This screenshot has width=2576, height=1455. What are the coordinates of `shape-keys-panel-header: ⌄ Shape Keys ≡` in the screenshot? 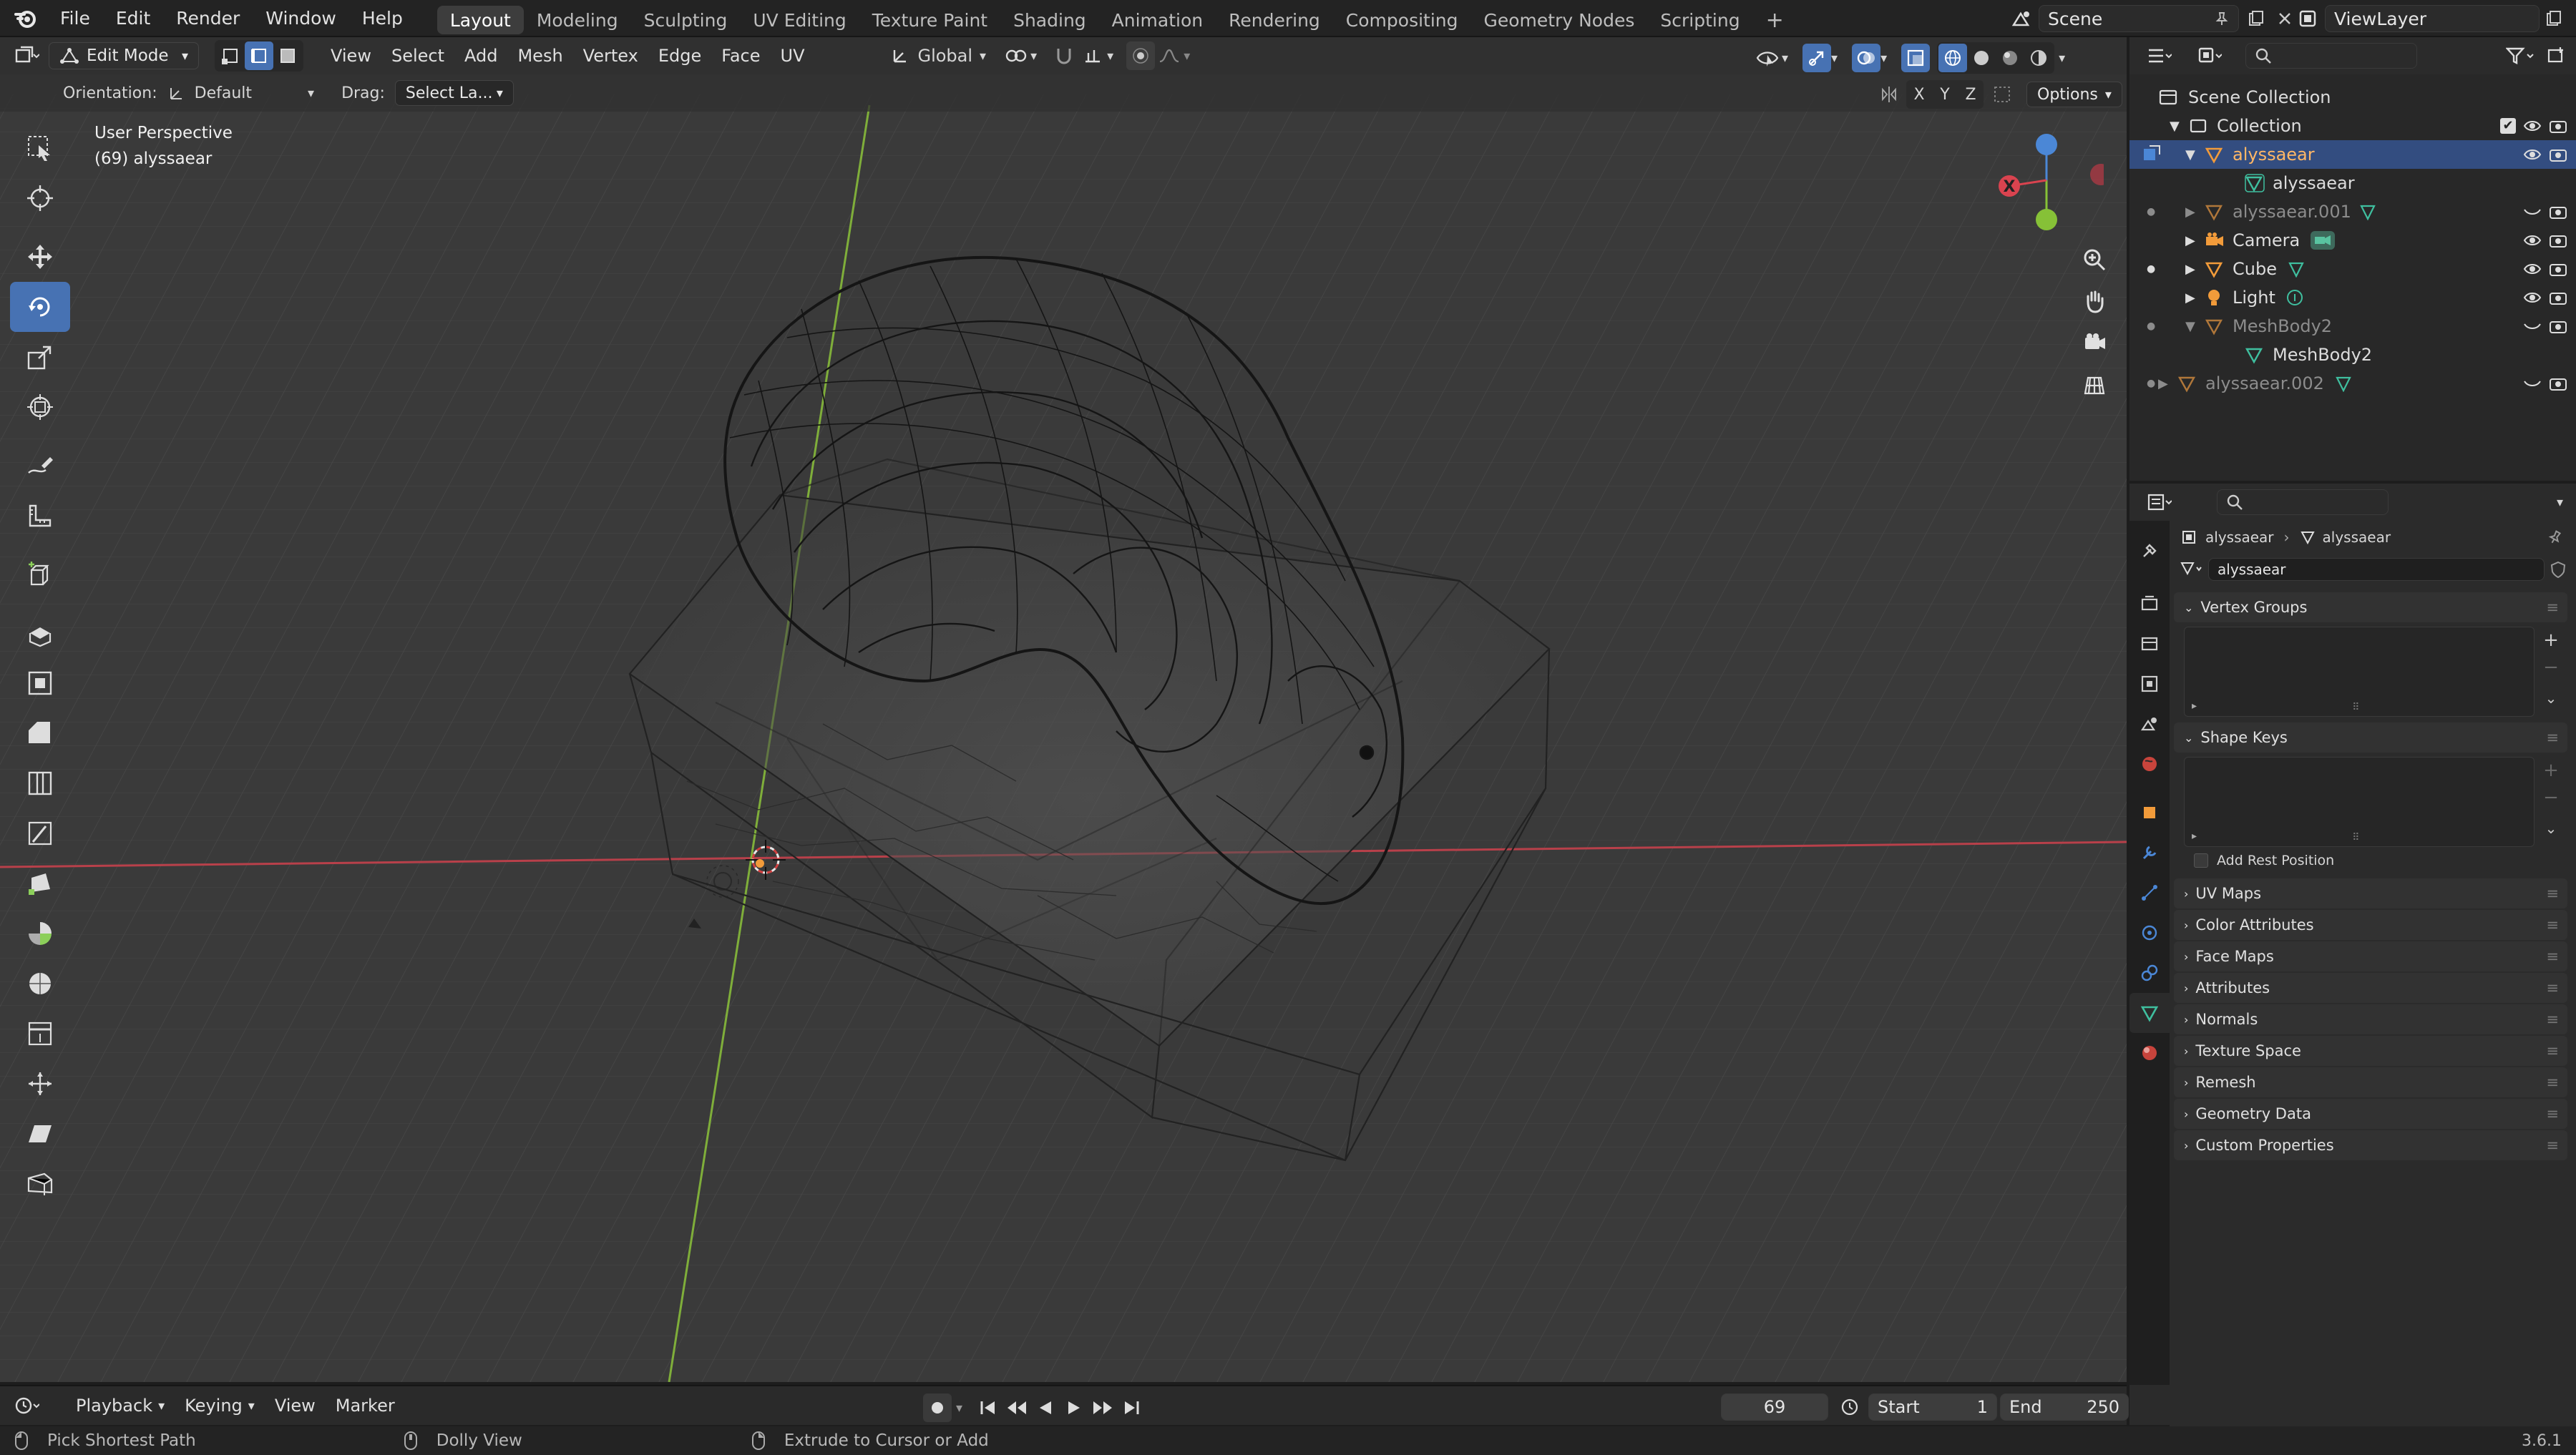 It's located at (2370, 737).